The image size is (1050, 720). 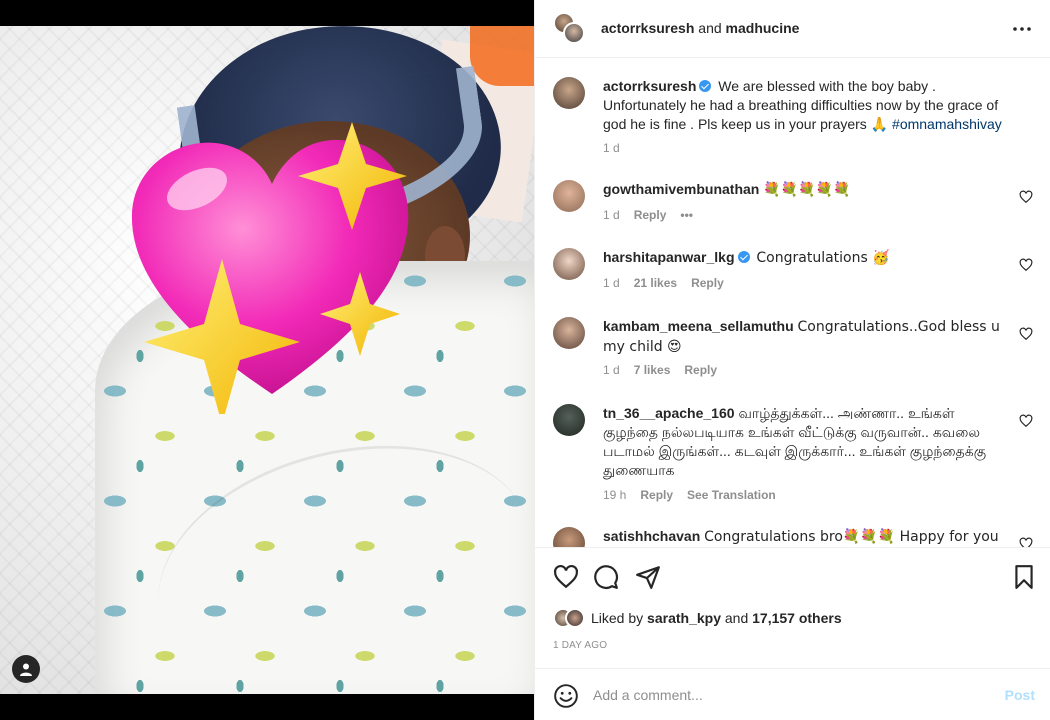 I want to click on comment-time: 19 h, so click(x=614, y=495).